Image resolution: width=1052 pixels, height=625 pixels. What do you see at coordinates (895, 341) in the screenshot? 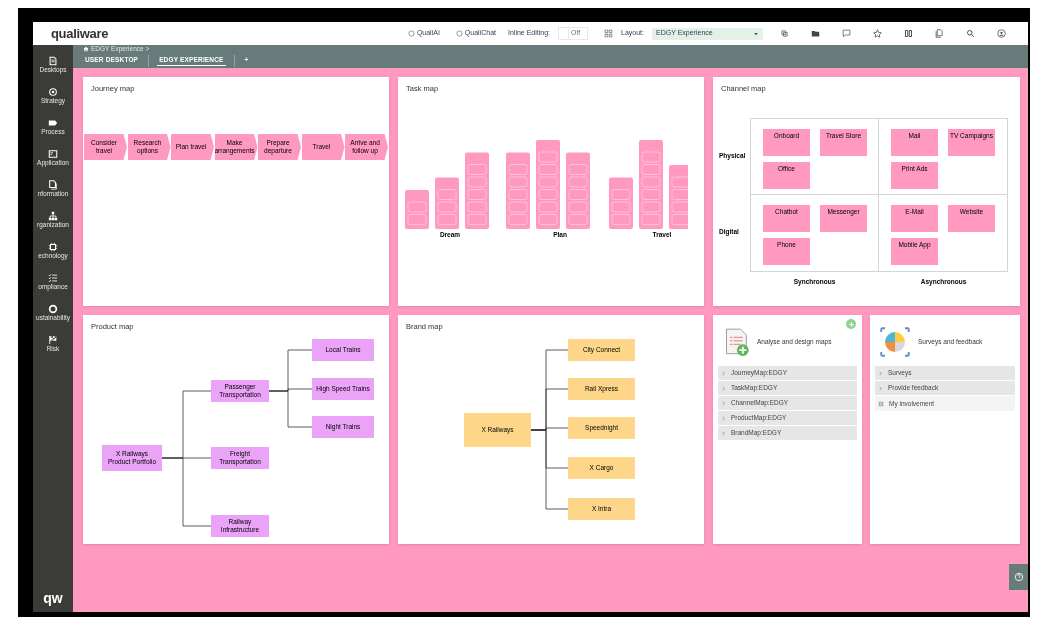
I see `pie-chart-icon` at bounding box center [895, 341].